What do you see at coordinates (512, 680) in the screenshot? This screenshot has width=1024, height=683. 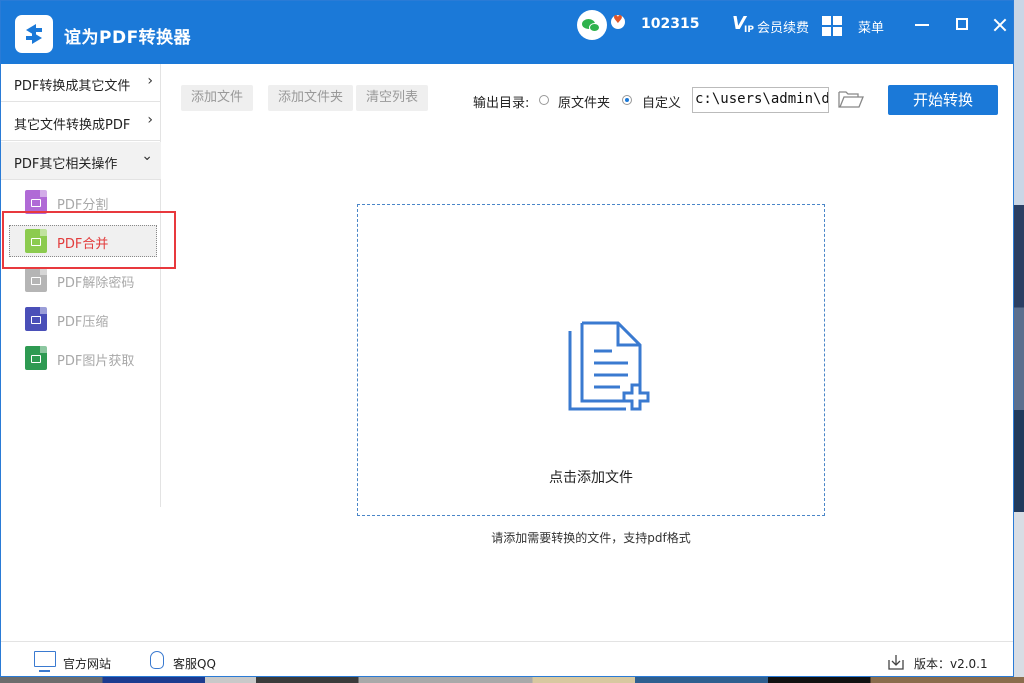 I see `taskbar-strip` at bounding box center [512, 680].